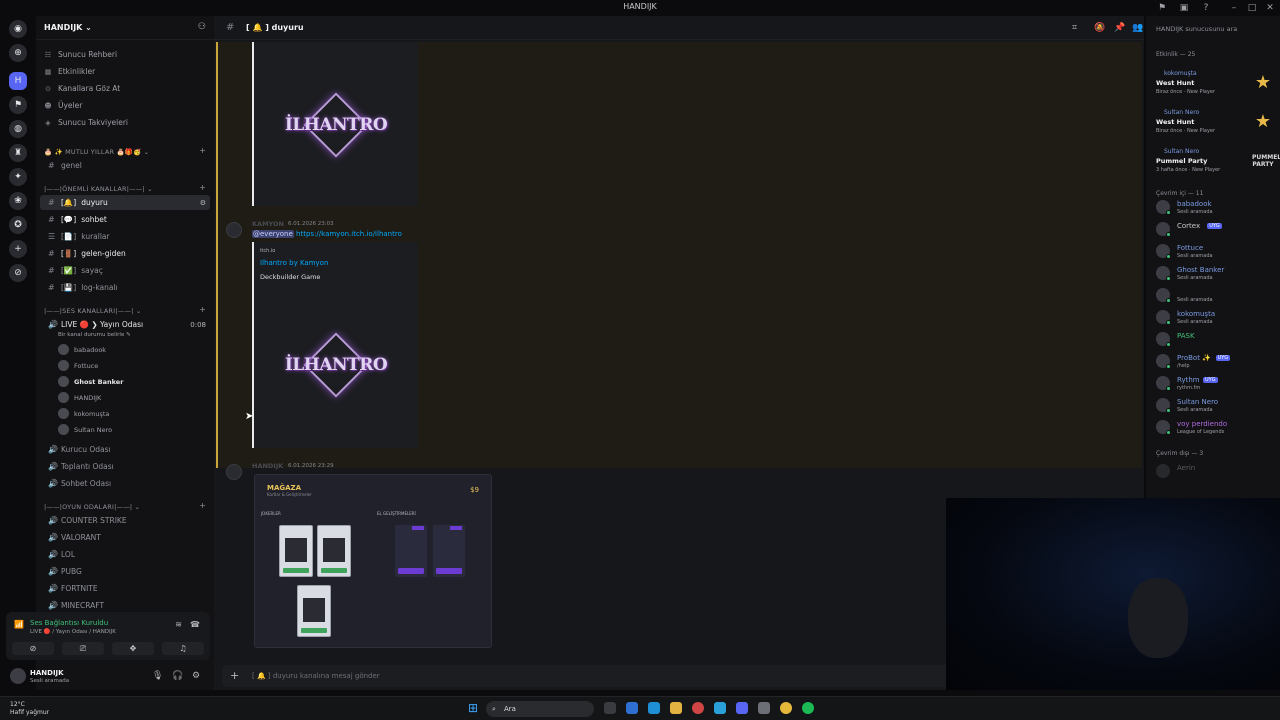 Image resolution: width=1280 pixels, height=720 pixels. Describe the element at coordinates (125, 253) in the screenshot. I see `channel-gelen-giden: # [🚪] gelen-giden` at that location.